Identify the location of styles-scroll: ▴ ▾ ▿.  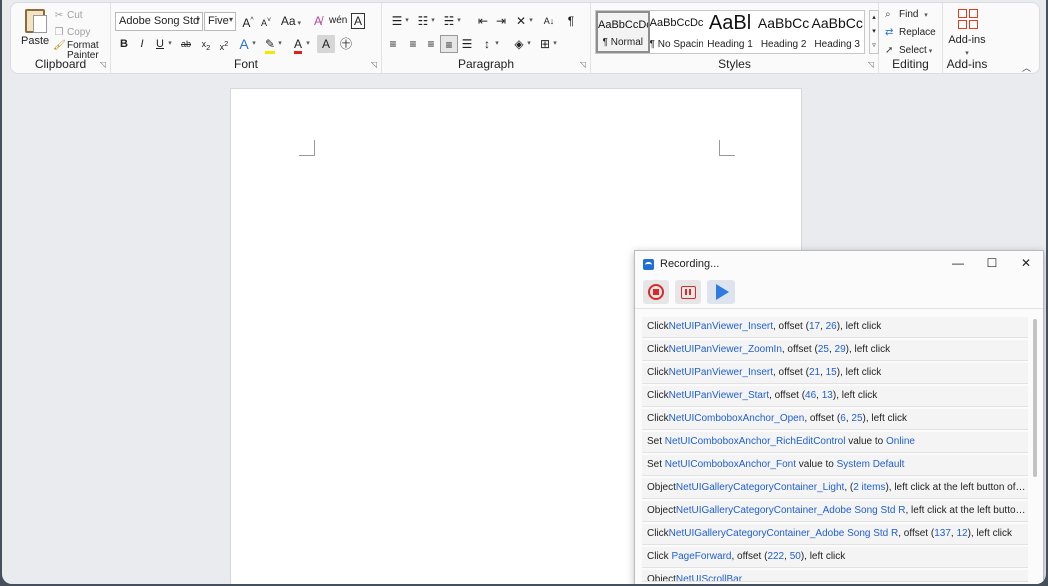
(874, 32).